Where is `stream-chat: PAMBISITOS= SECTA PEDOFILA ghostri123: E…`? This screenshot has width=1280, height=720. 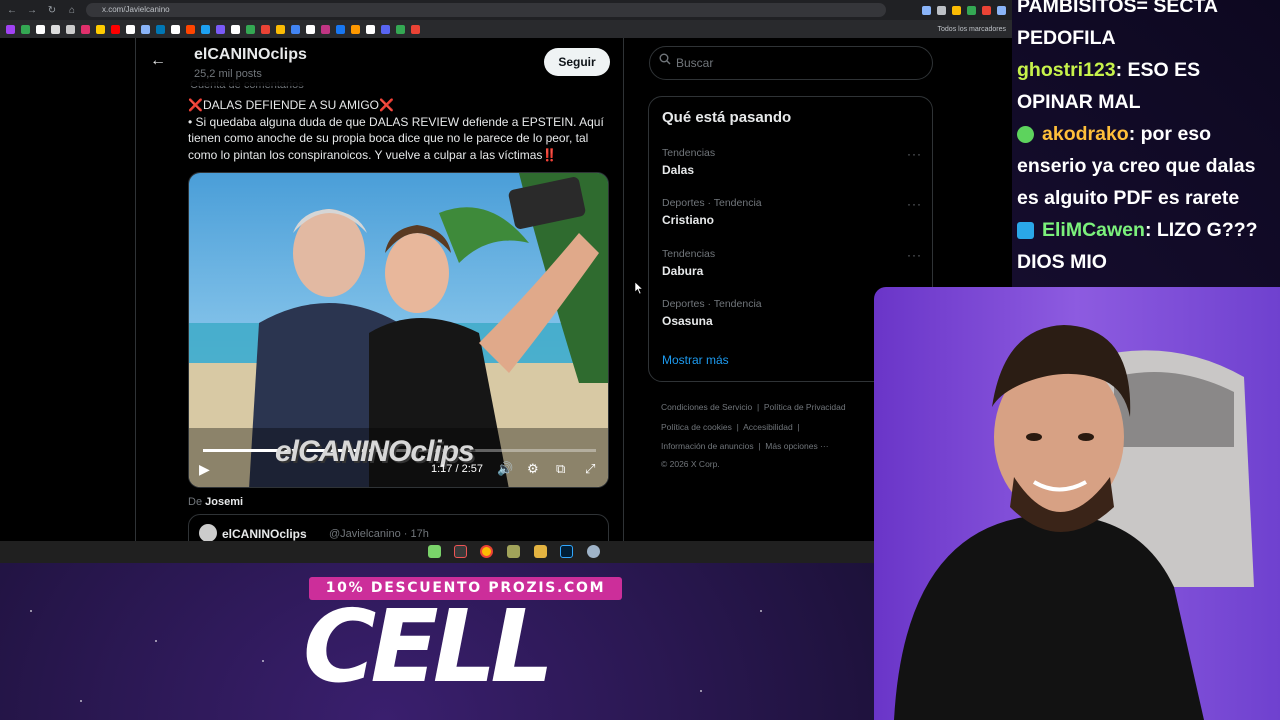
stream-chat: PAMBISITOS= SECTA PEDOFILA ghostri123: E… is located at coordinates (1148, 139).